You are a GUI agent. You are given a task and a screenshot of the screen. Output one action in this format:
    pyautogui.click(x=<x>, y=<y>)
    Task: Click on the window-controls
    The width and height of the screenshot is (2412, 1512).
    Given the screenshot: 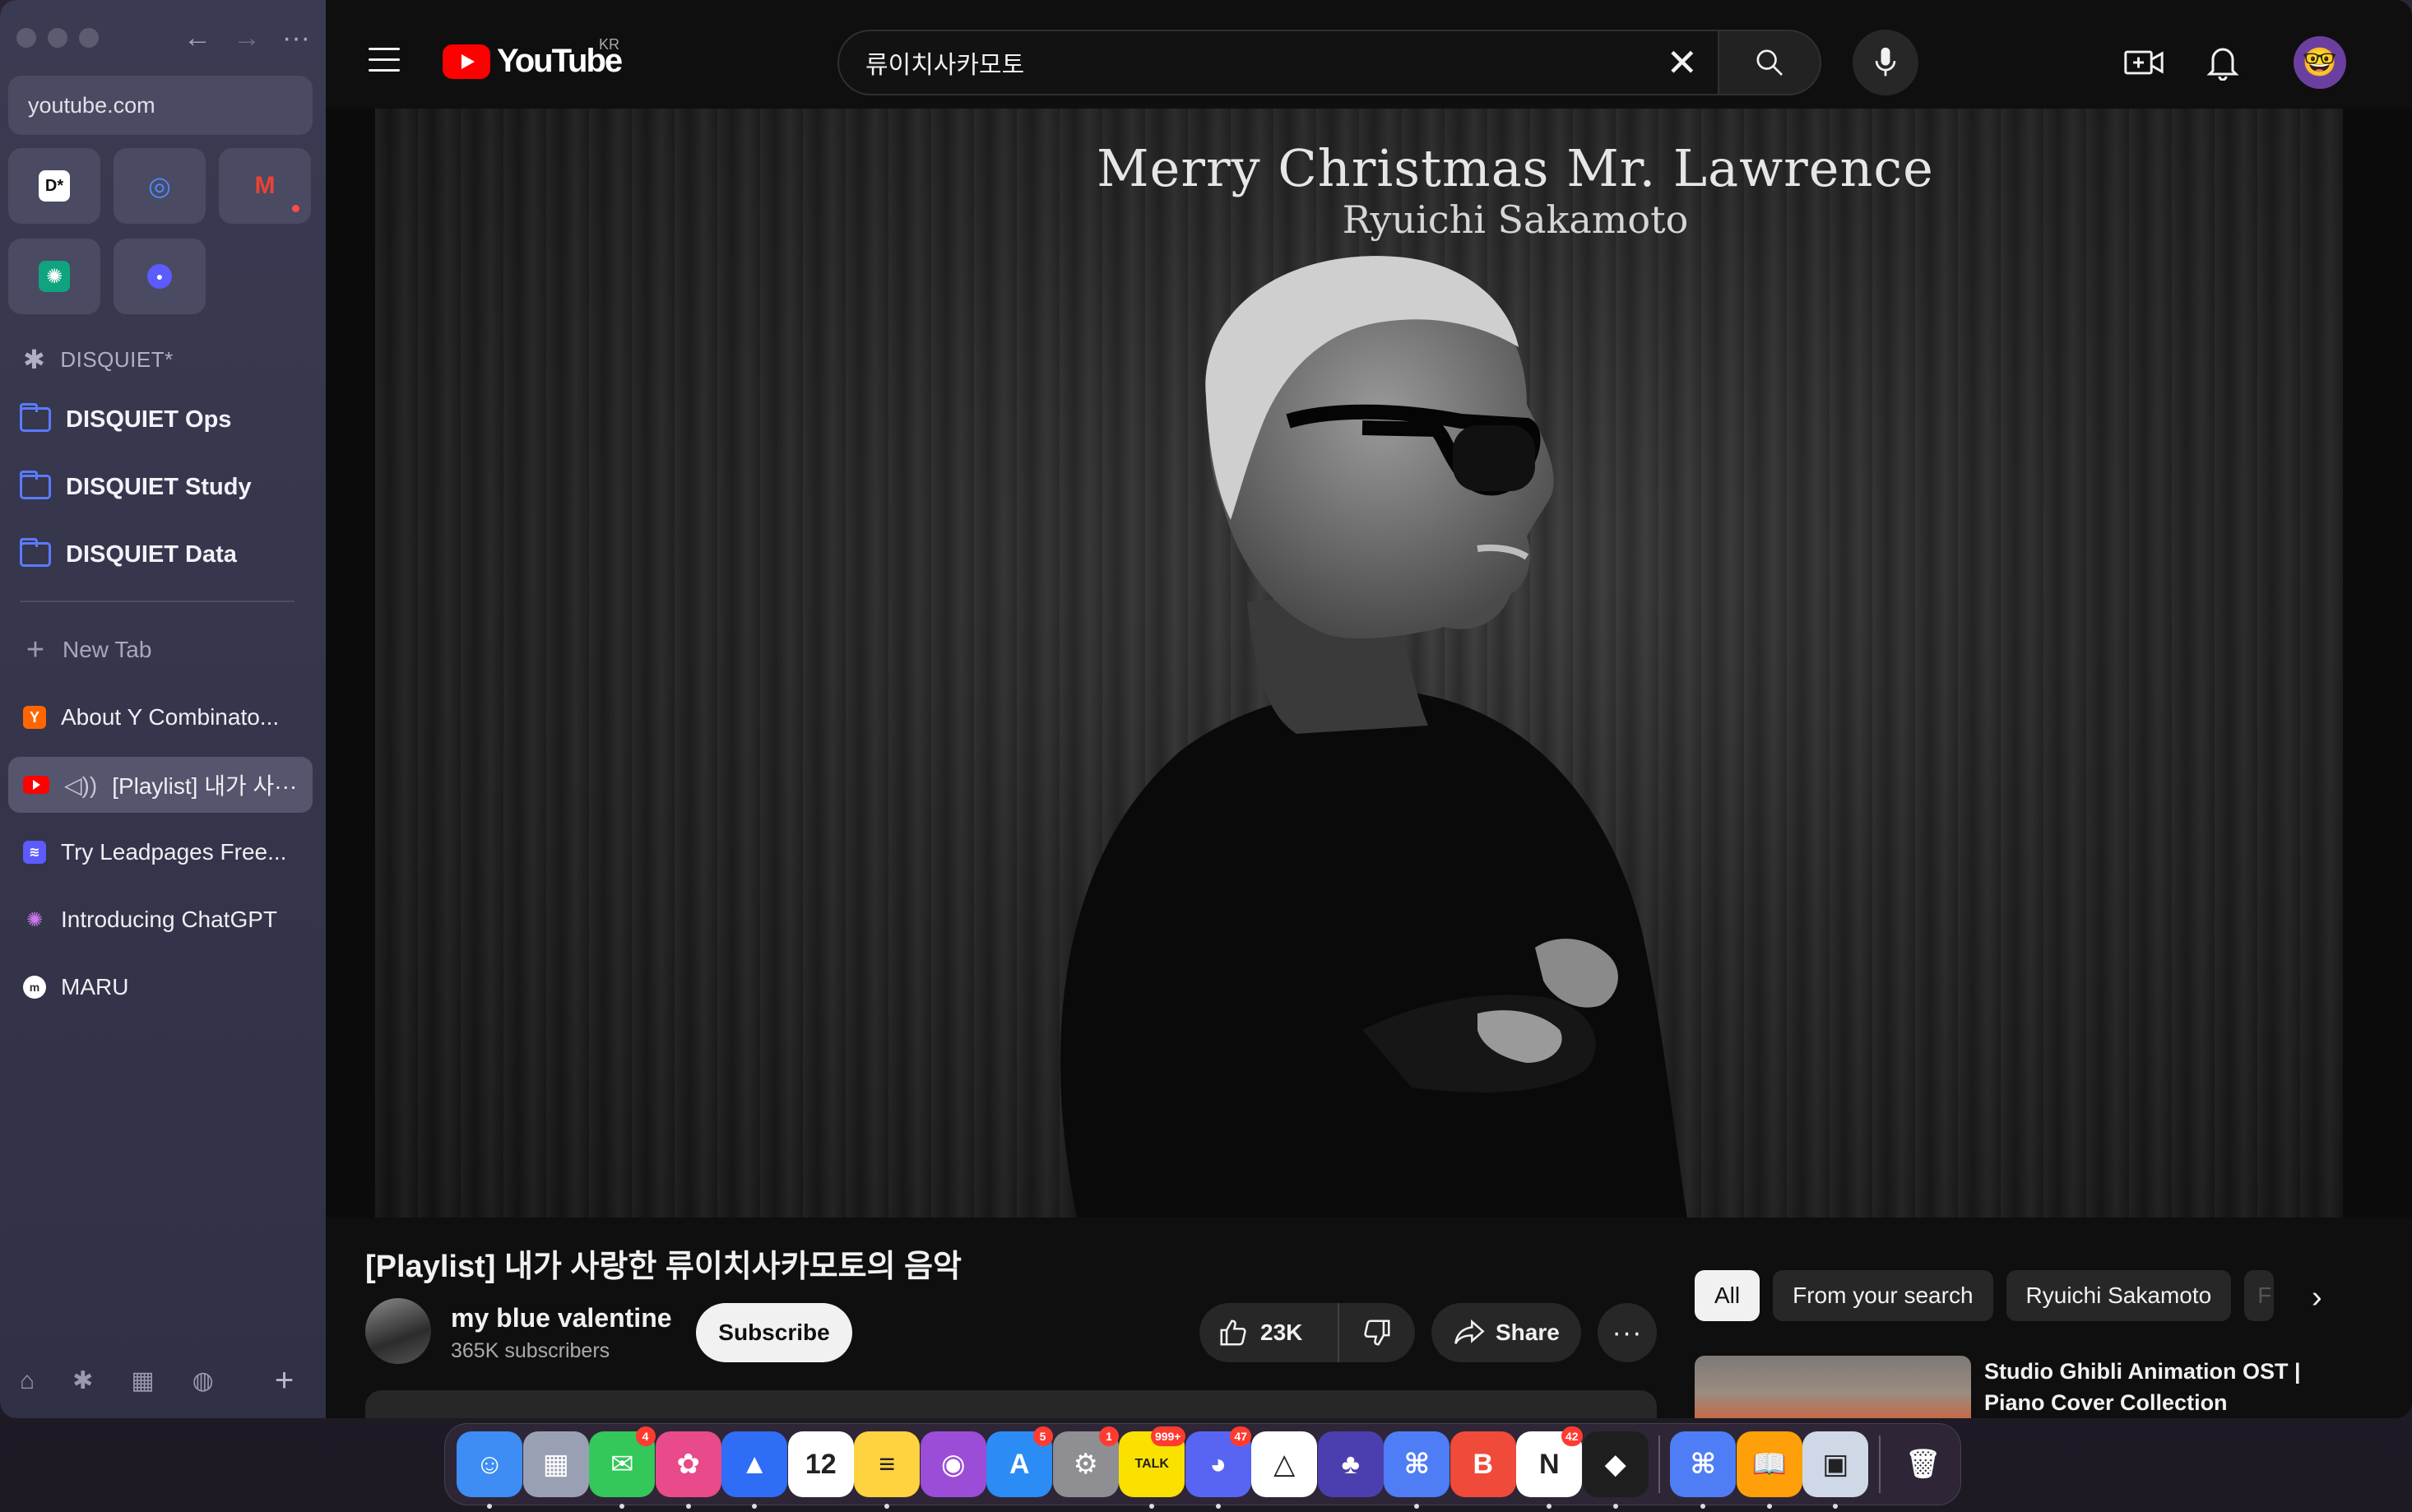 What is the action you would take?
    pyautogui.click(x=57, y=38)
    